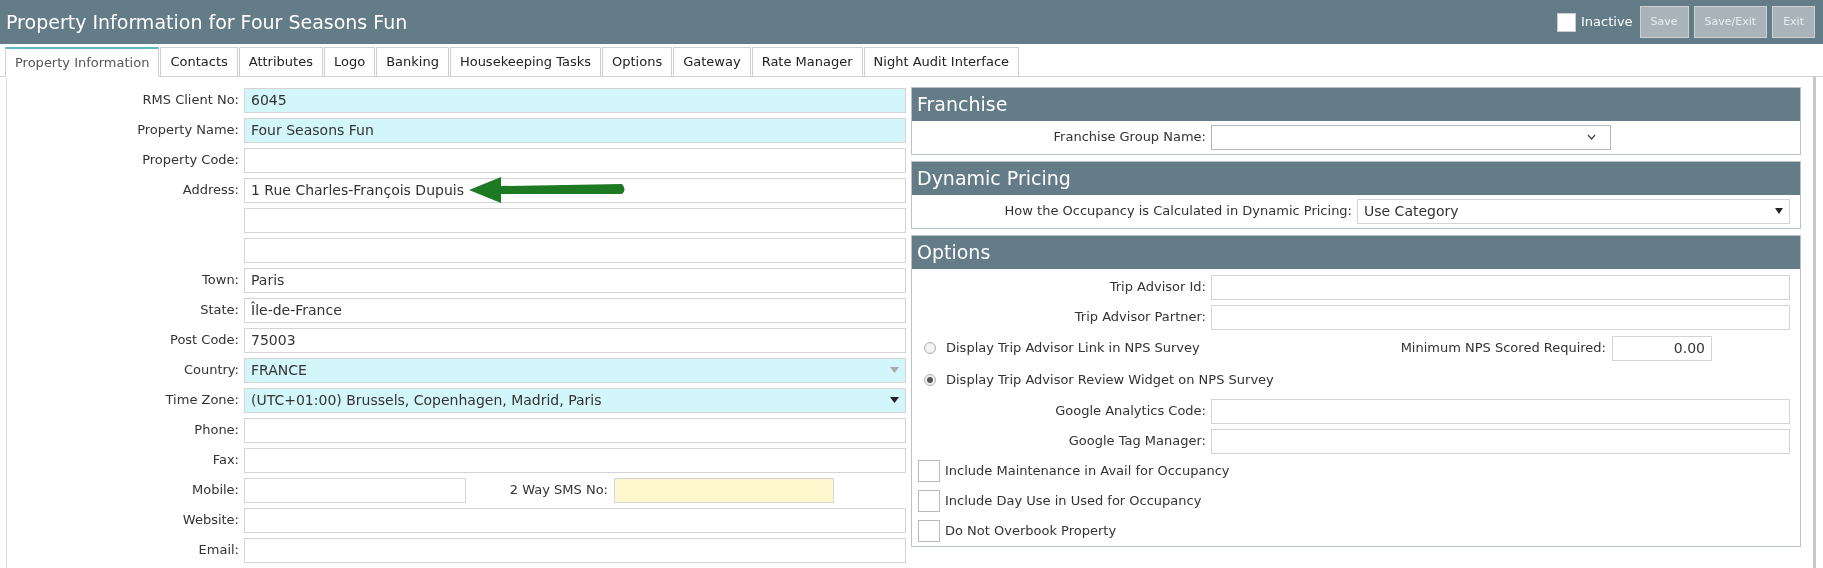  What do you see at coordinates (207, 22) in the screenshot?
I see `window-title: Property Information for Four Seasons Fun` at bounding box center [207, 22].